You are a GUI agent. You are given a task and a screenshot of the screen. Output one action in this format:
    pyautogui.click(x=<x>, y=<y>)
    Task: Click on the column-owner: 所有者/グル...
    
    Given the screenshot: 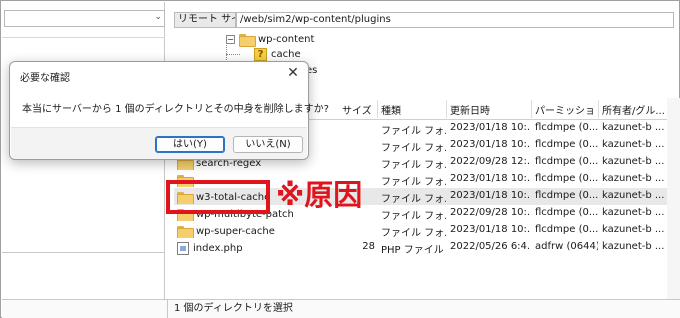 What is the action you would take?
    pyautogui.click(x=633, y=109)
    